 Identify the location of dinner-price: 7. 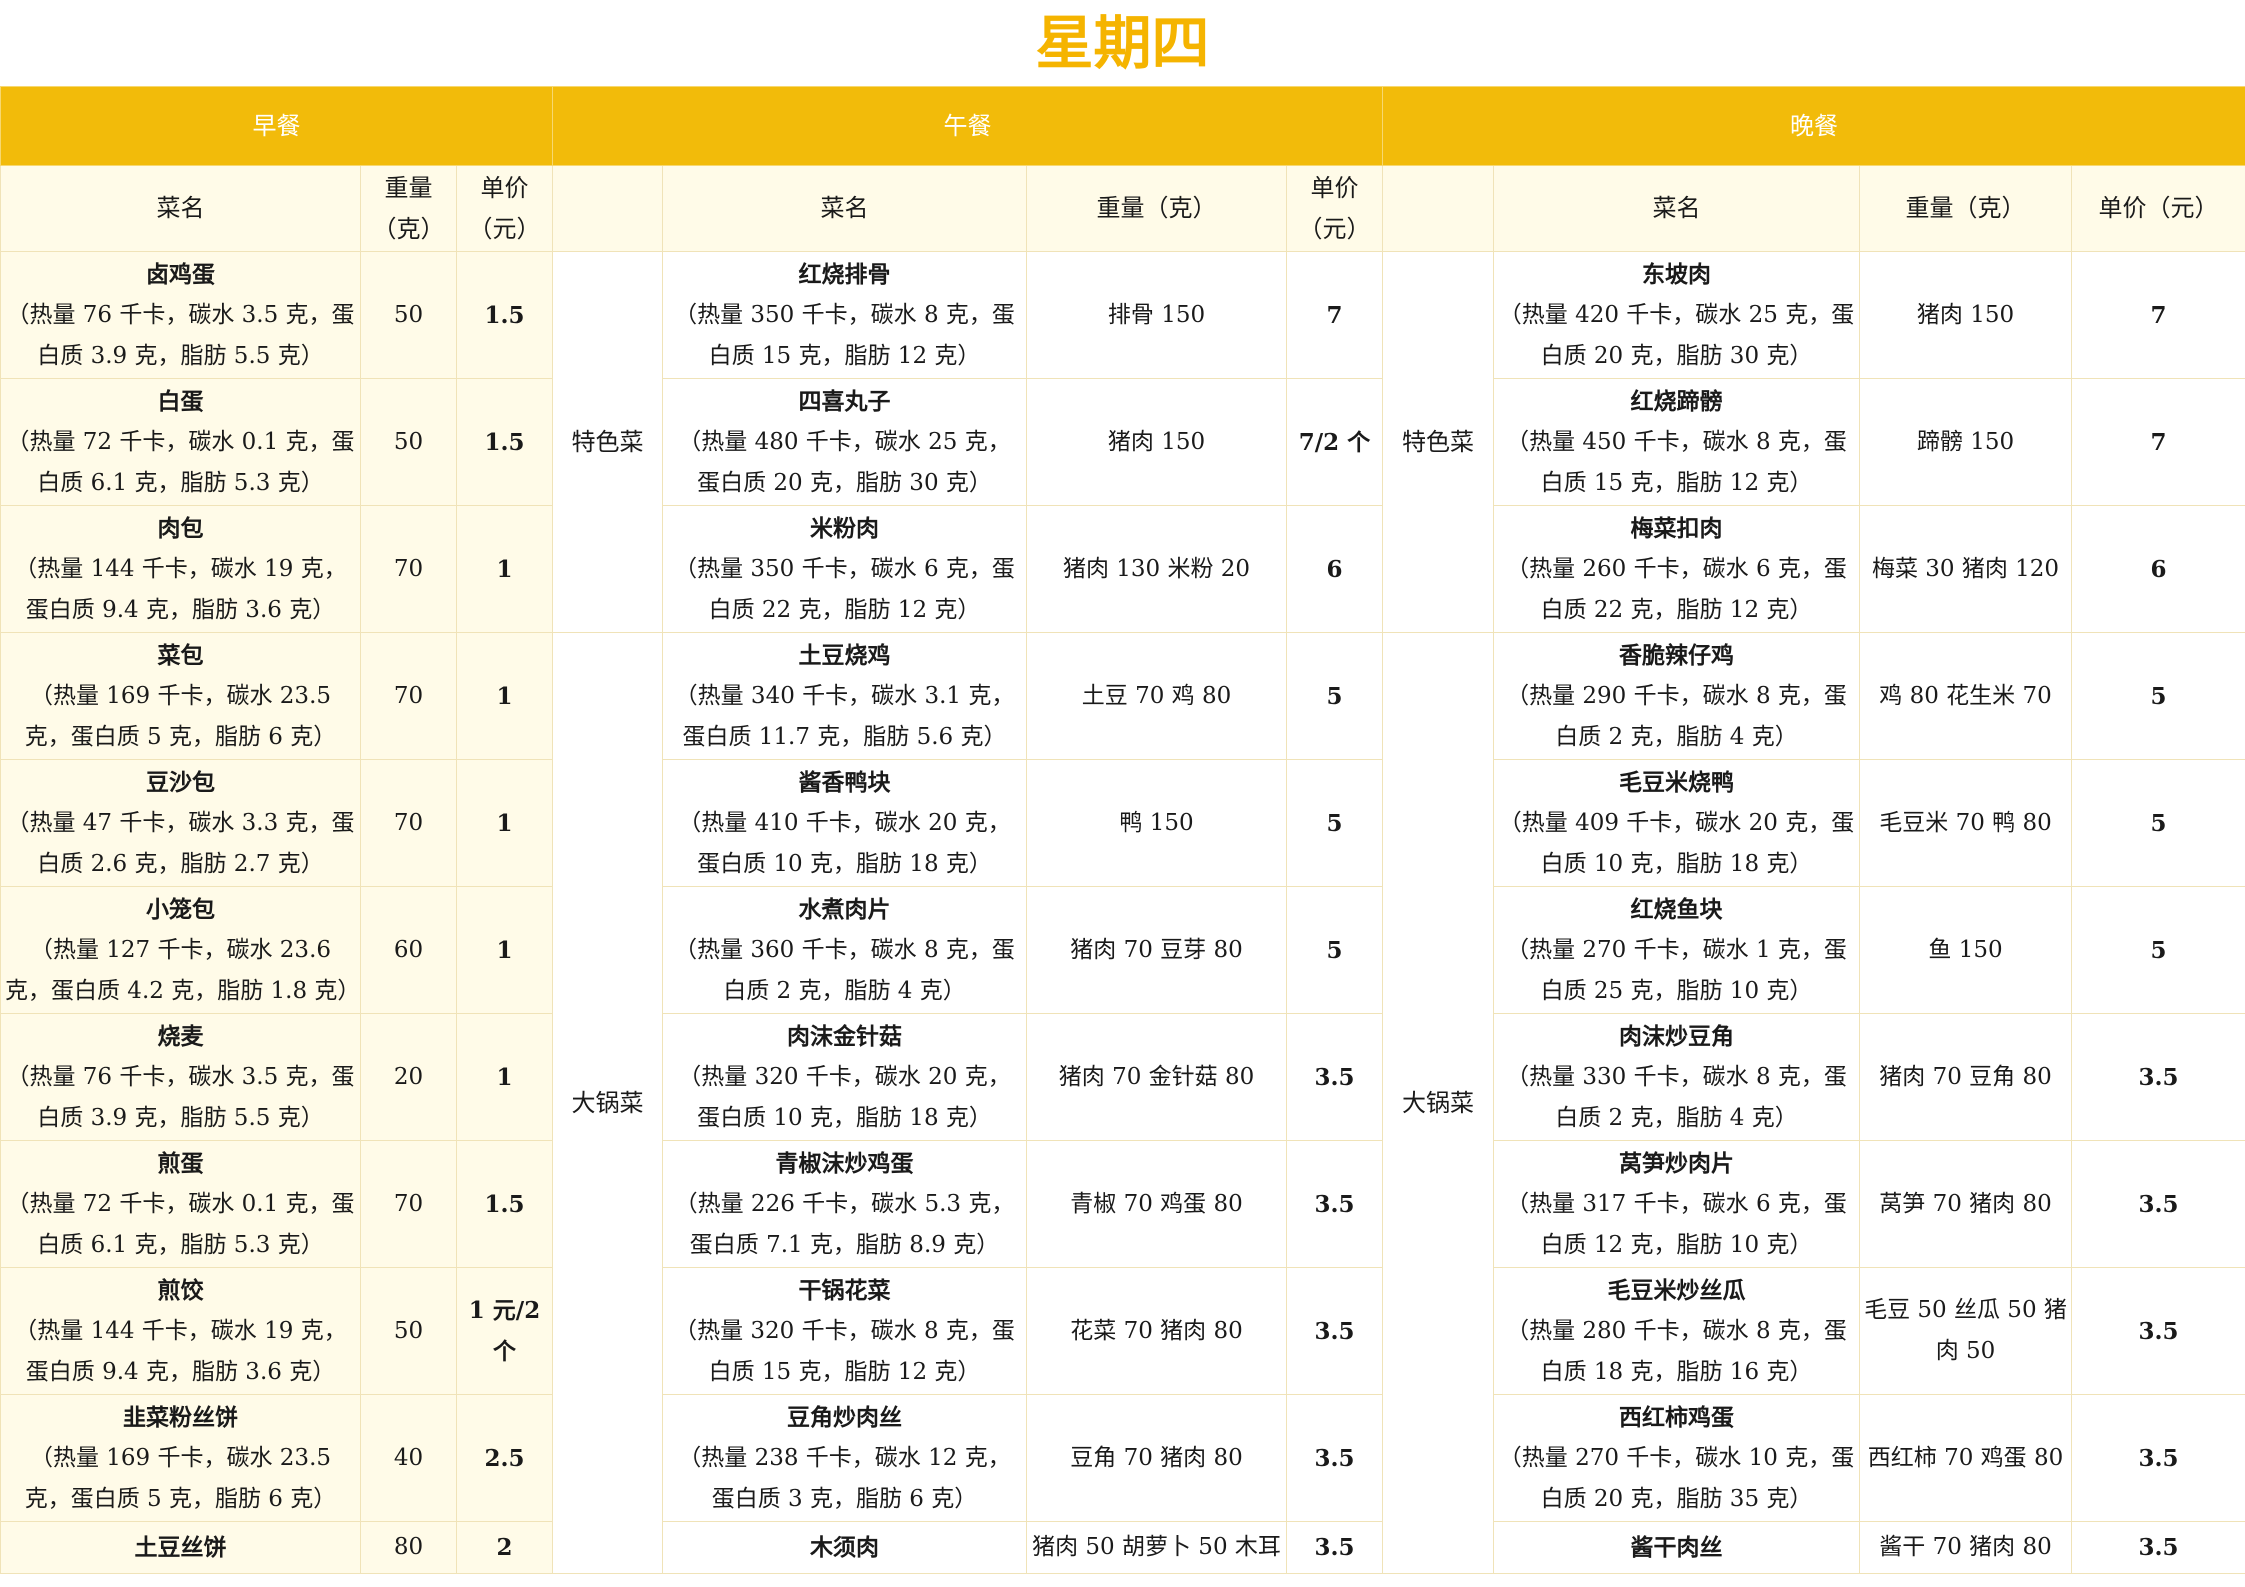
(2158, 315).